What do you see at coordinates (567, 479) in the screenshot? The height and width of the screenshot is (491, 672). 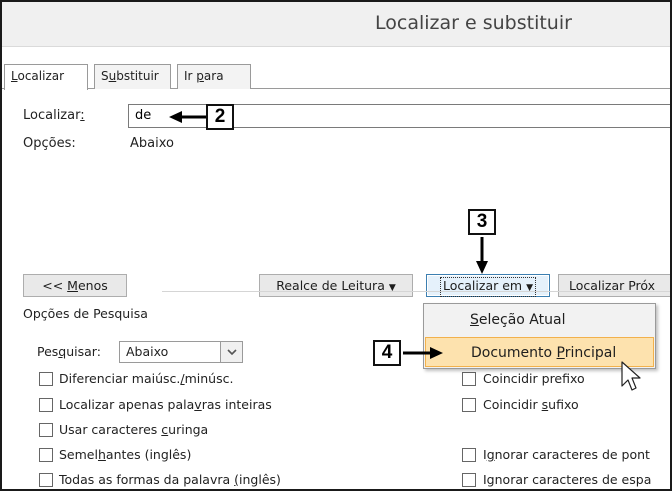 I see `ignore-whitespace-label: Ignorar caracteres de espa` at bounding box center [567, 479].